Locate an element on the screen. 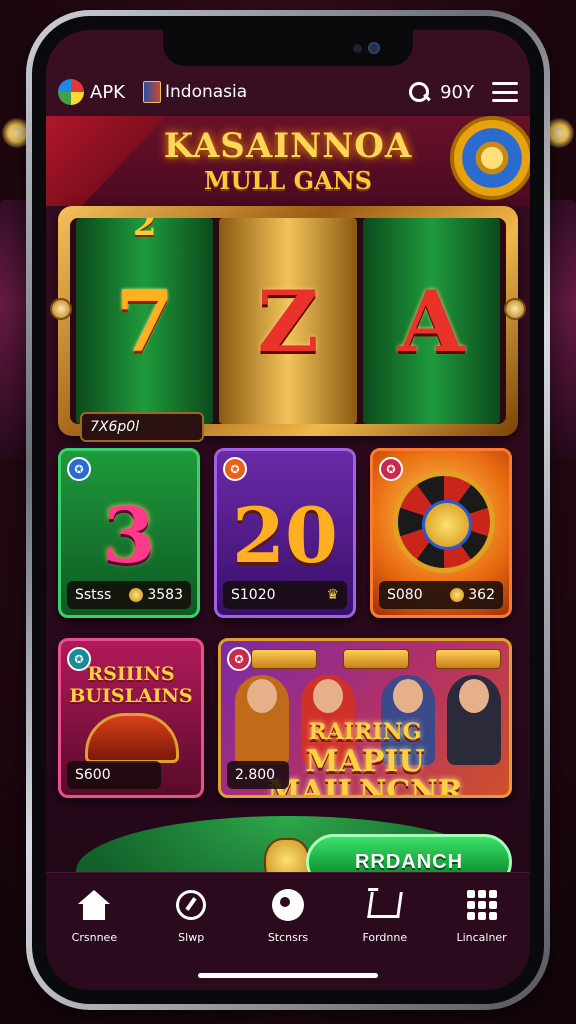 The height and width of the screenshot is (1024, 576). game-tile-3-value-wrap: 362 is located at coordinates (472, 595).